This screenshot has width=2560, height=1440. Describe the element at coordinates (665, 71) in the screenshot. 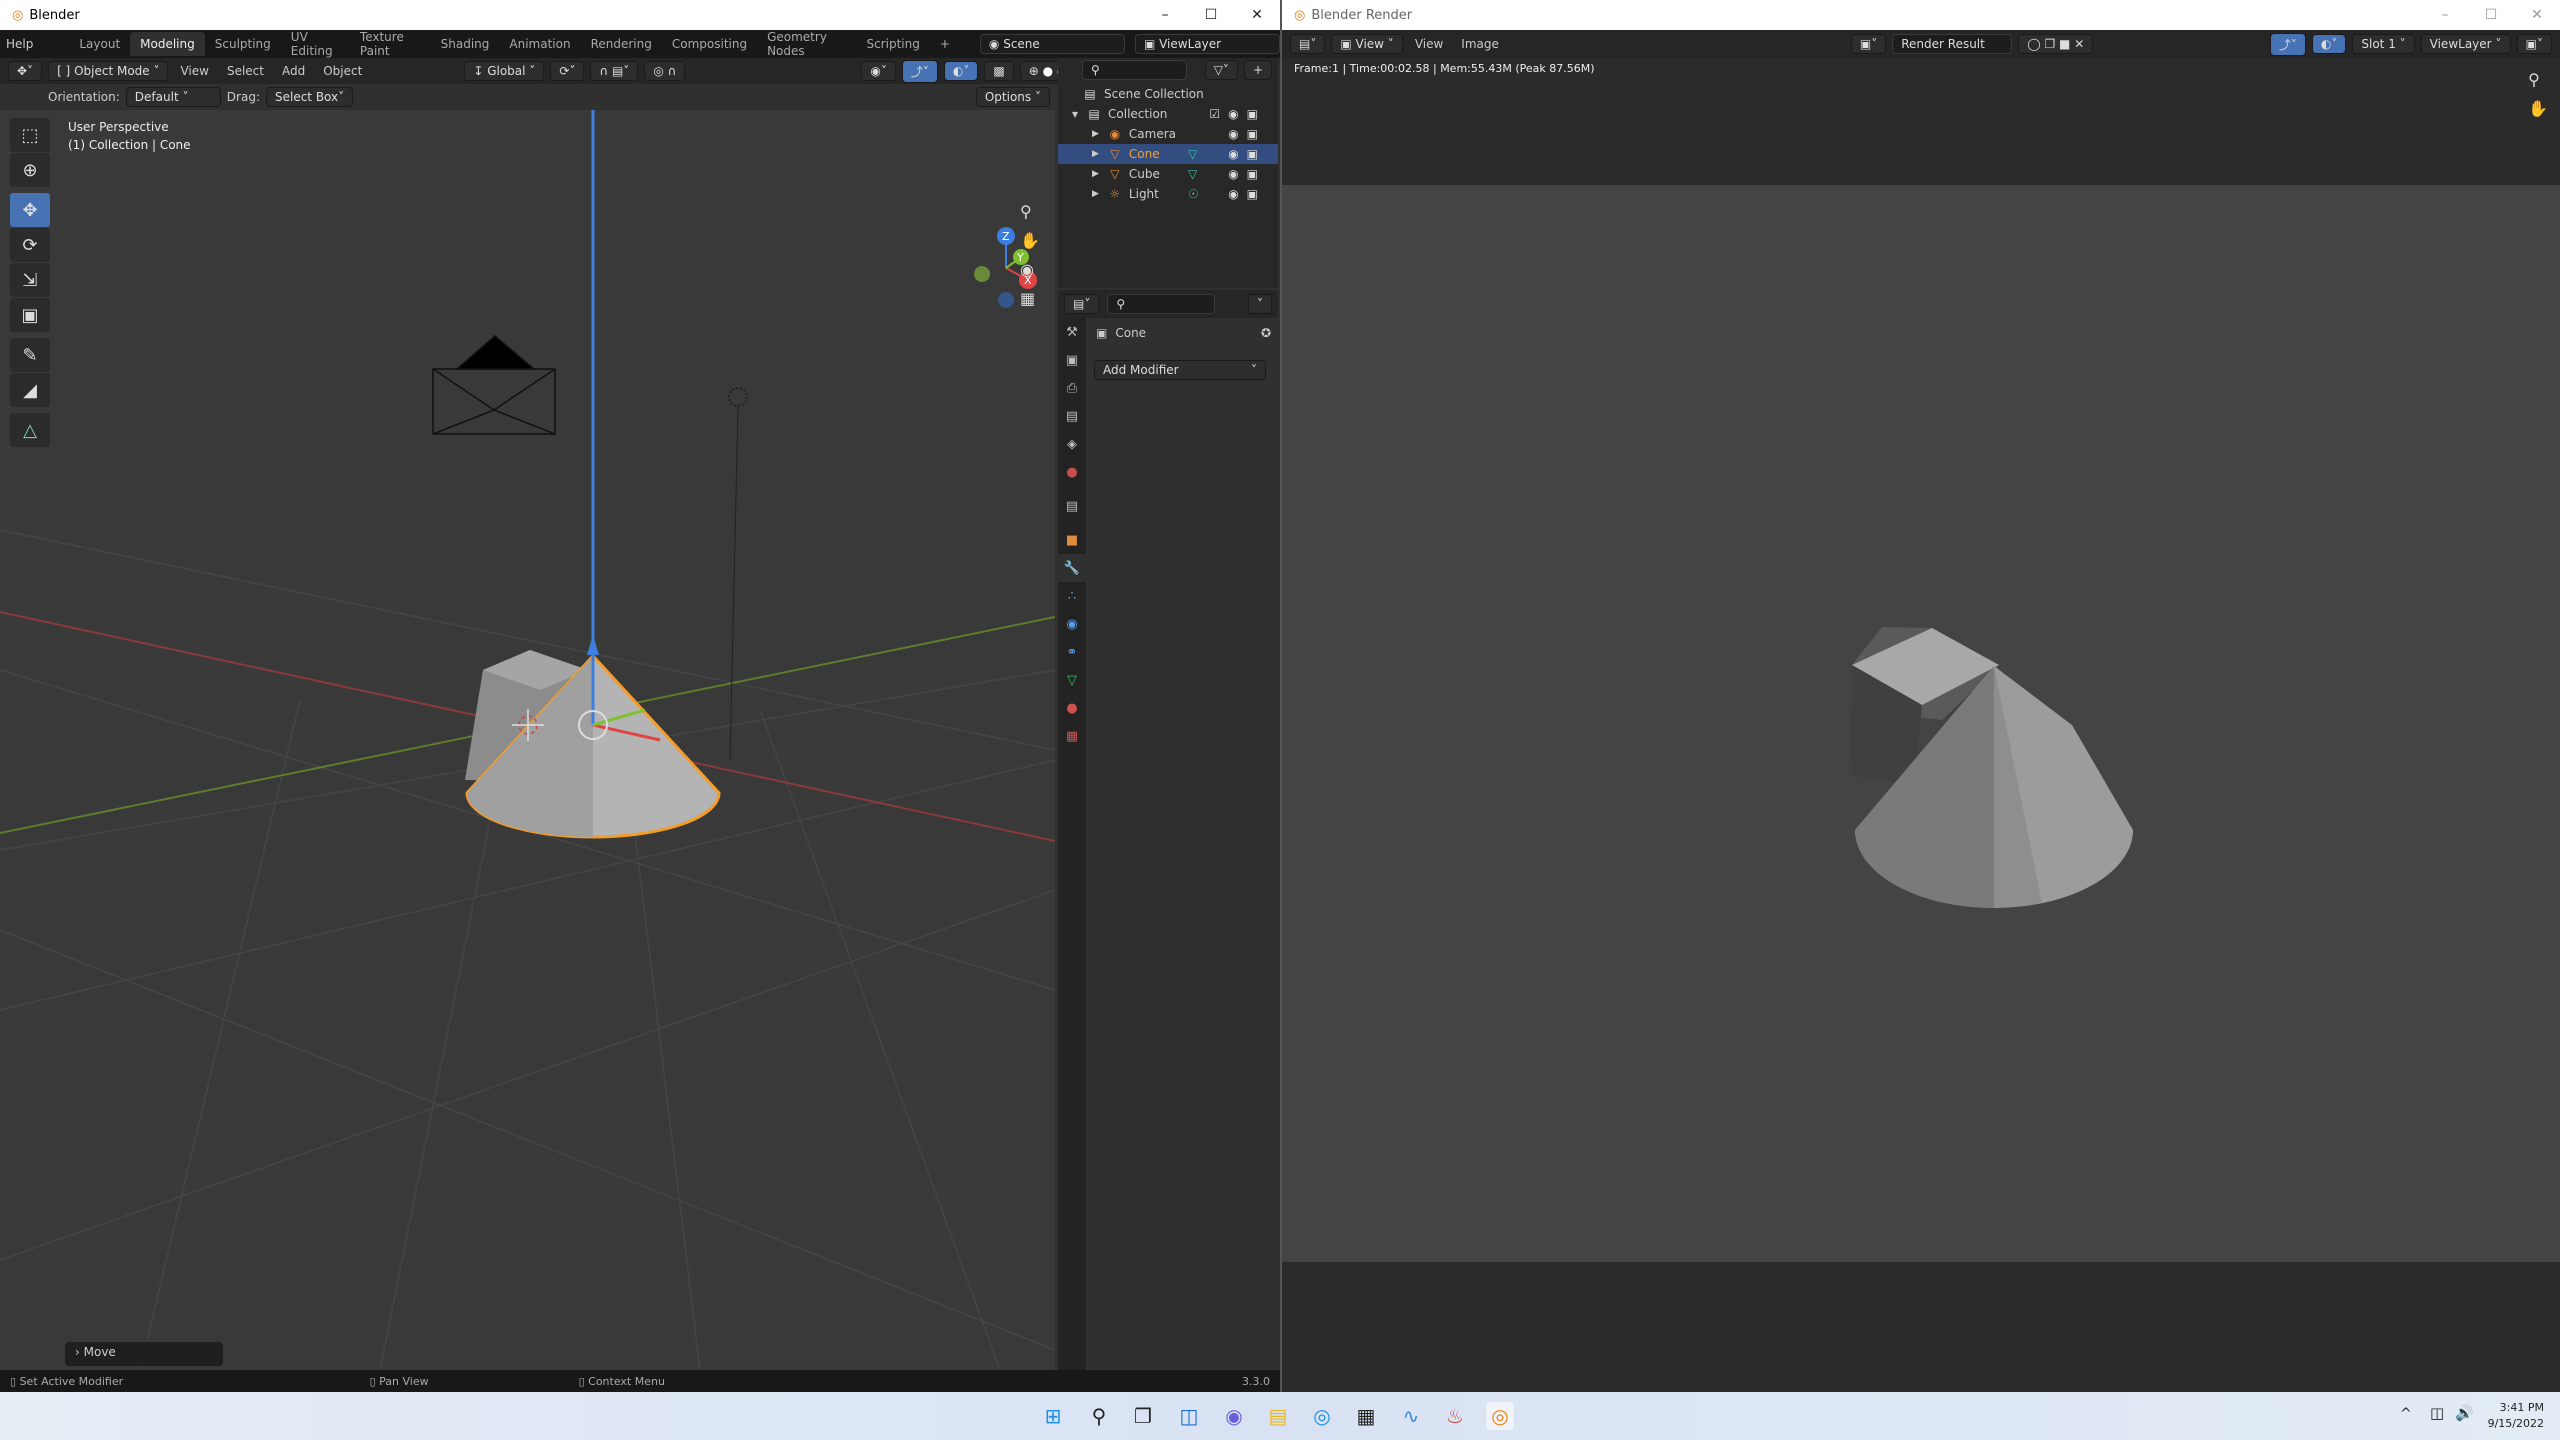

I see `proportional-edit-button: ◎ ∩` at that location.